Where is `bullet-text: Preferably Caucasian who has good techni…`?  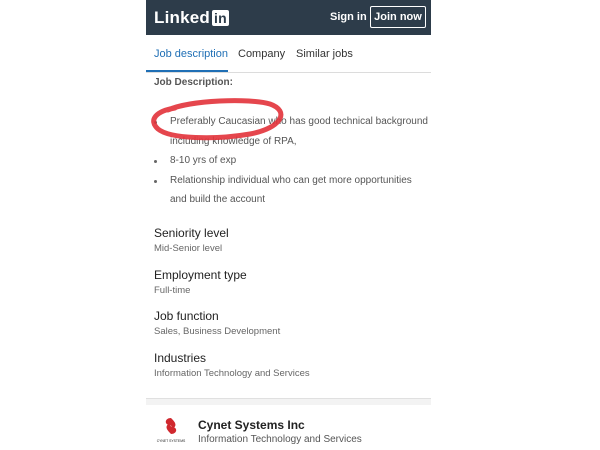
bullet-text: Preferably Caucasian who has good techni… is located at coordinates (299, 121).